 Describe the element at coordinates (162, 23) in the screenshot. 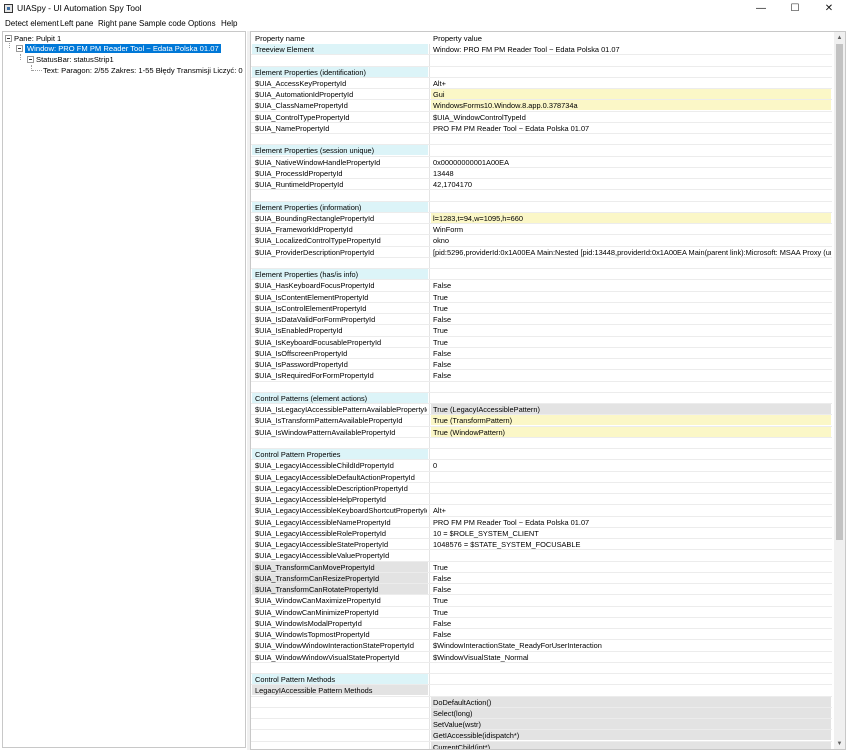

I see `menu-sample-code: Sample code` at that location.